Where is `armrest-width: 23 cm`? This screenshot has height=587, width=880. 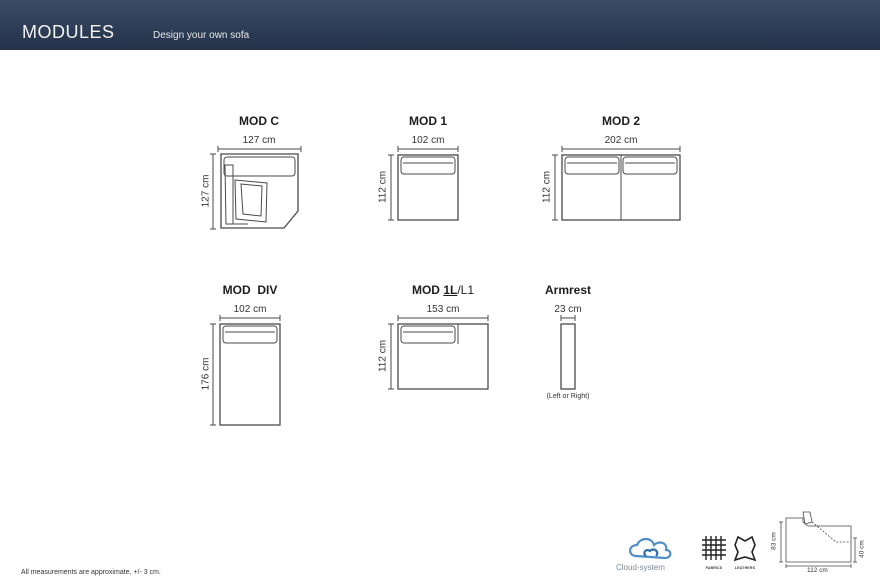
armrest-width: 23 cm is located at coordinates (568, 309).